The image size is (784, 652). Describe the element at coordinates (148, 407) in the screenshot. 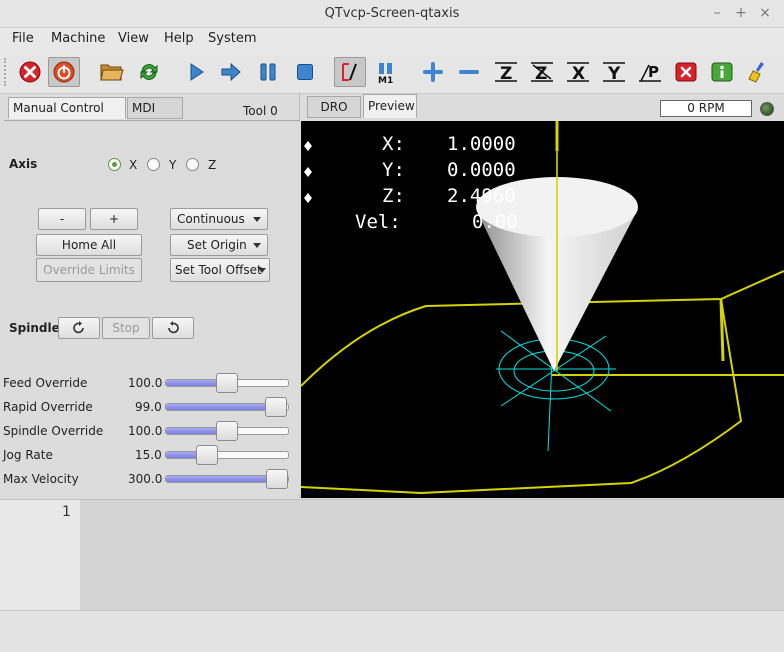

I see `rapid-override-value: 99.0` at that location.